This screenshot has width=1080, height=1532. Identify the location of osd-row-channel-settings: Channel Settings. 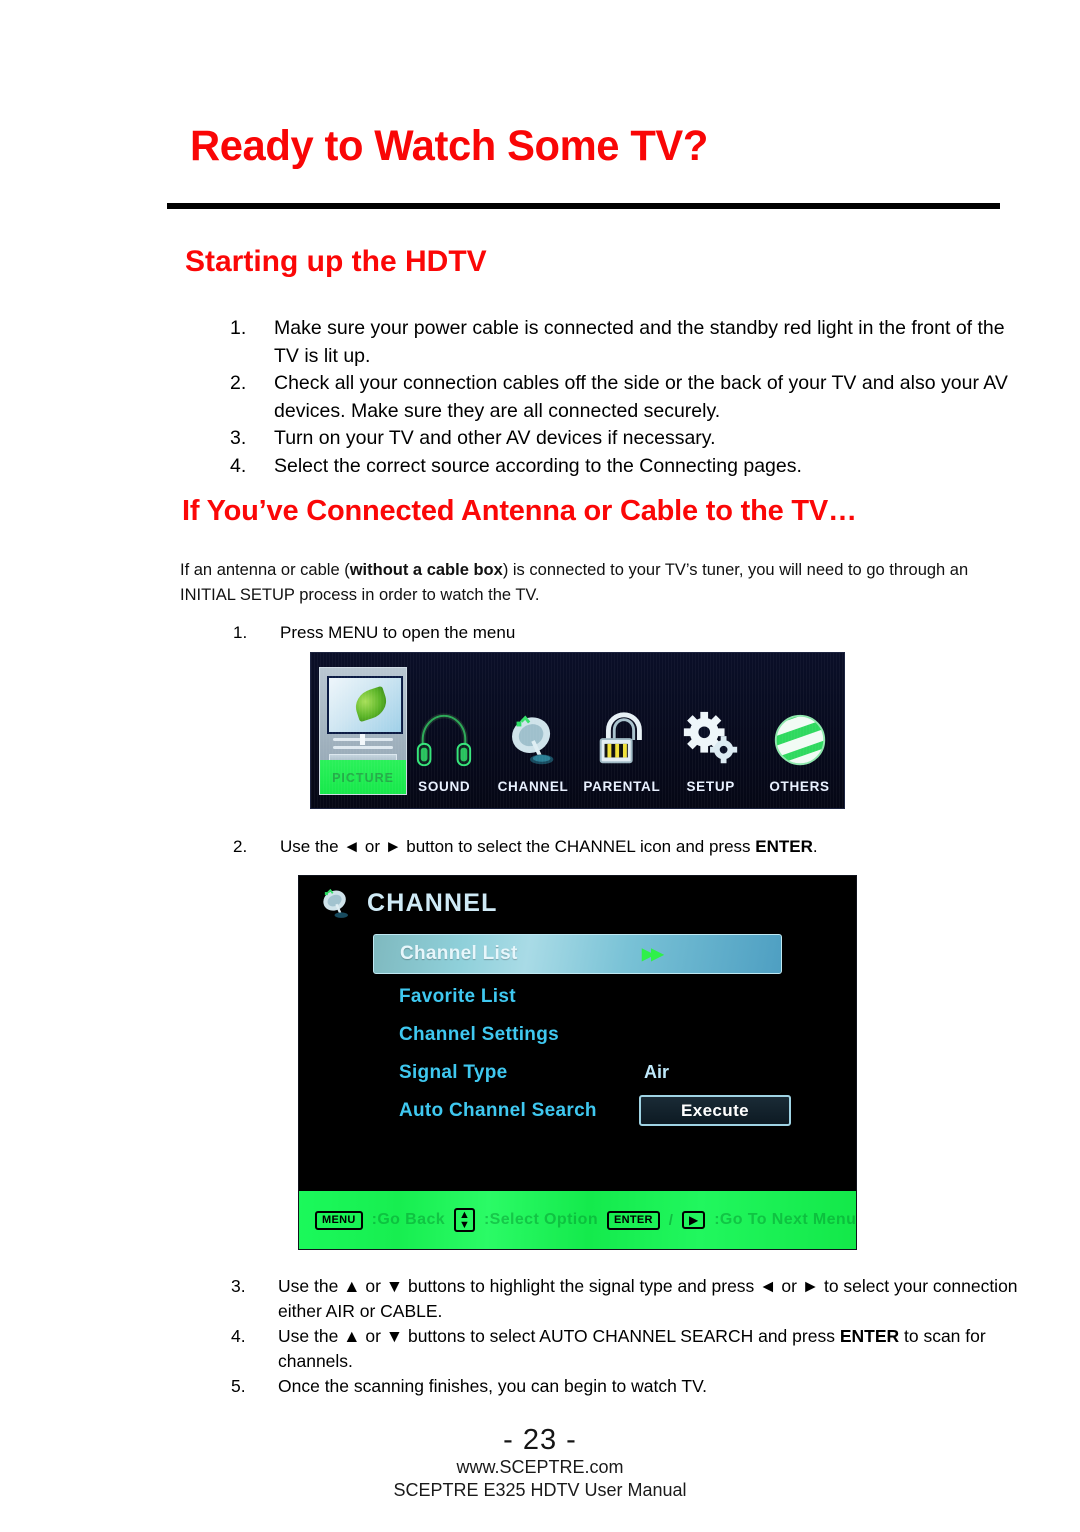
(577, 1034).